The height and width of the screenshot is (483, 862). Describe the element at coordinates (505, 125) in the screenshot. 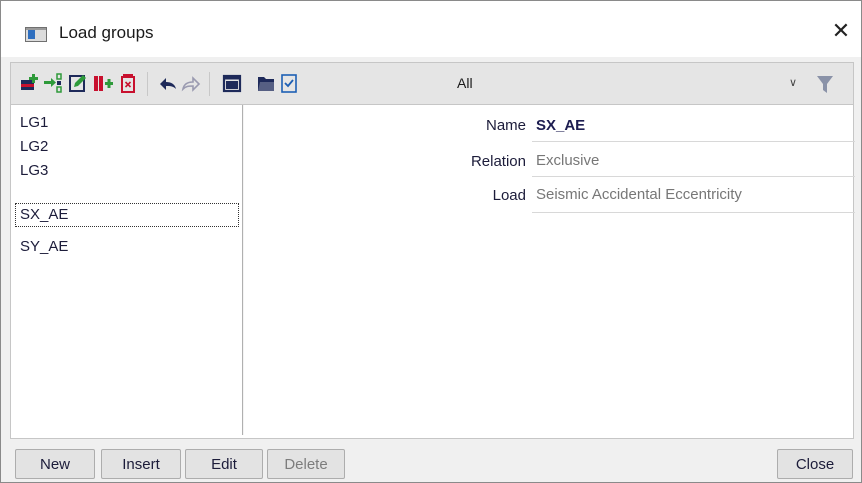

I see `name-label: Name` at that location.